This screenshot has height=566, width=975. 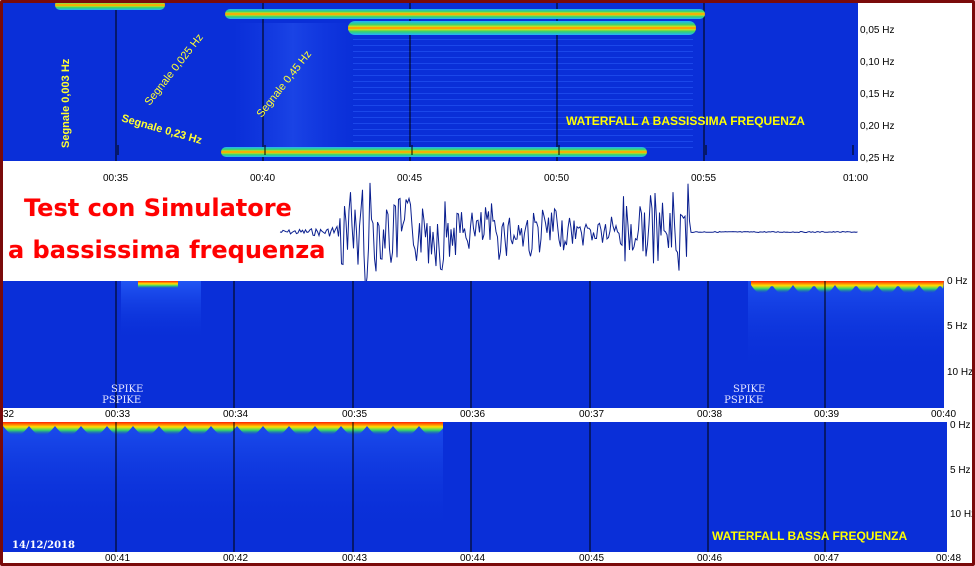 What do you see at coordinates (827, 558) in the screenshot?
I see `bot-time-tick: 00:47` at bounding box center [827, 558].